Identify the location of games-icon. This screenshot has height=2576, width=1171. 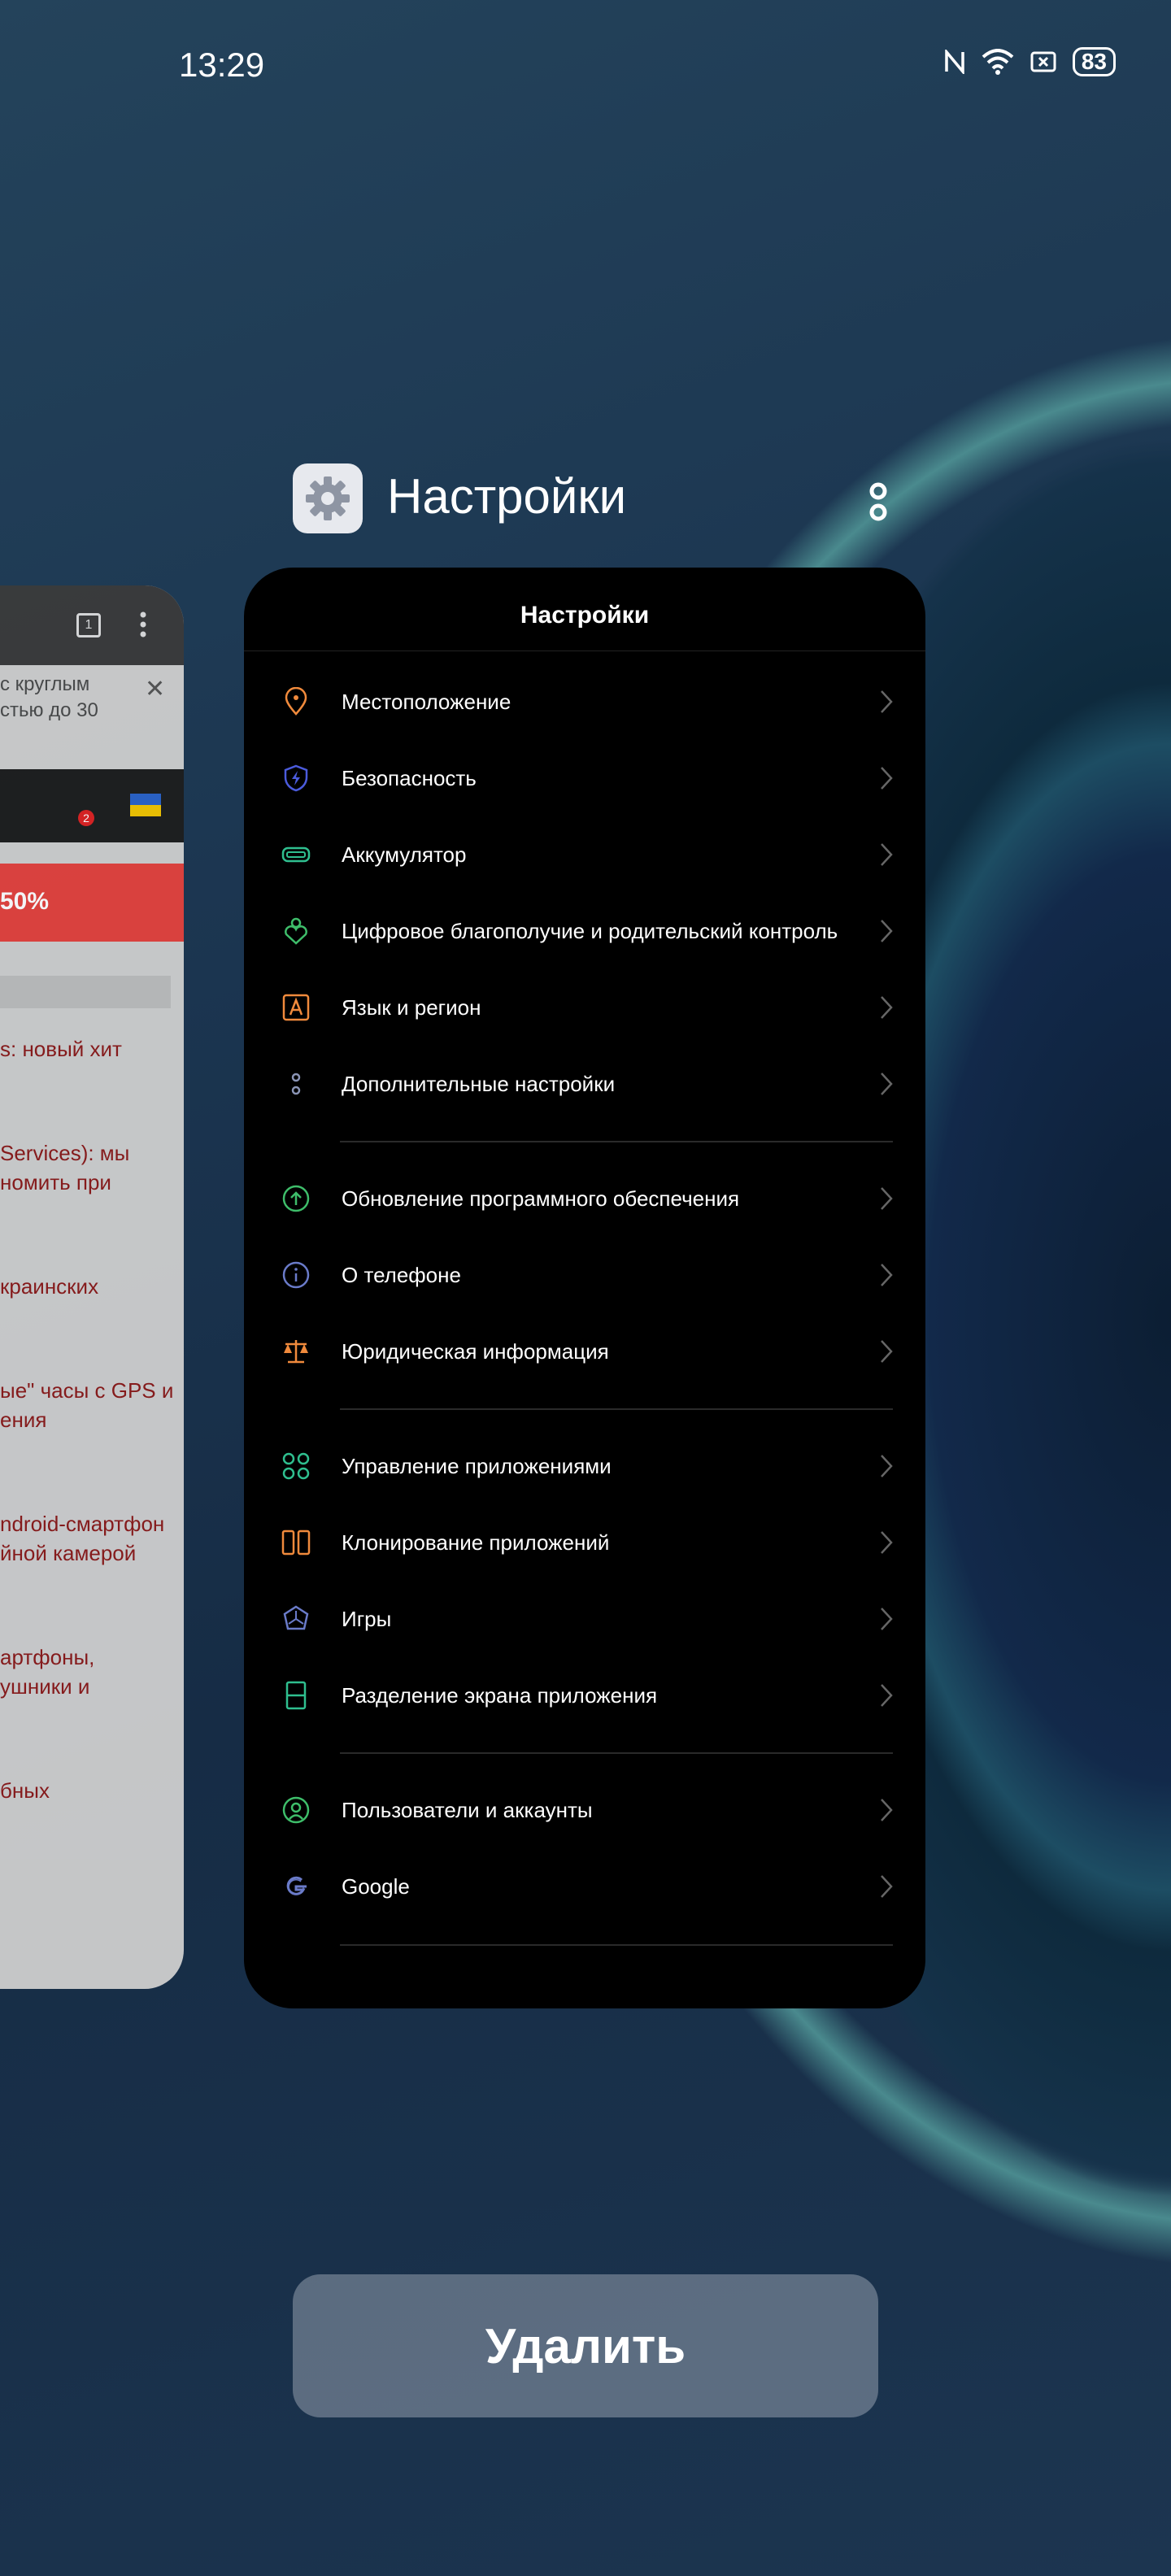
(296, 1618).